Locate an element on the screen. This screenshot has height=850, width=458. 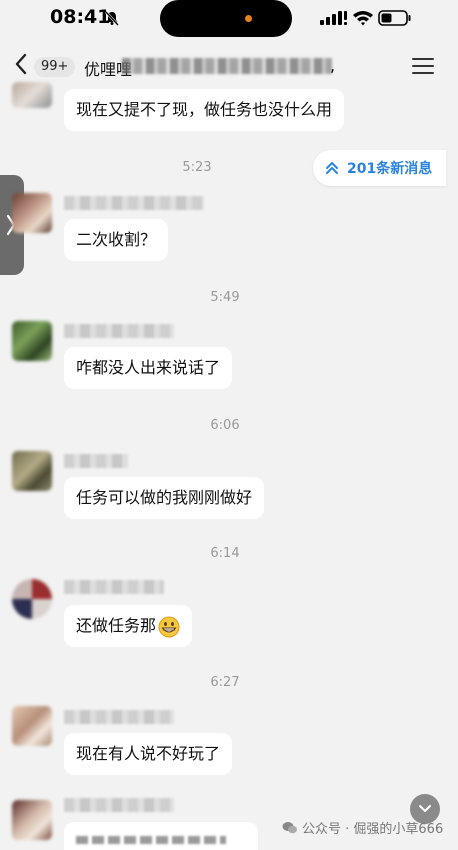
message-bubble: 二次收割？ is located at coordinates (116, 240).